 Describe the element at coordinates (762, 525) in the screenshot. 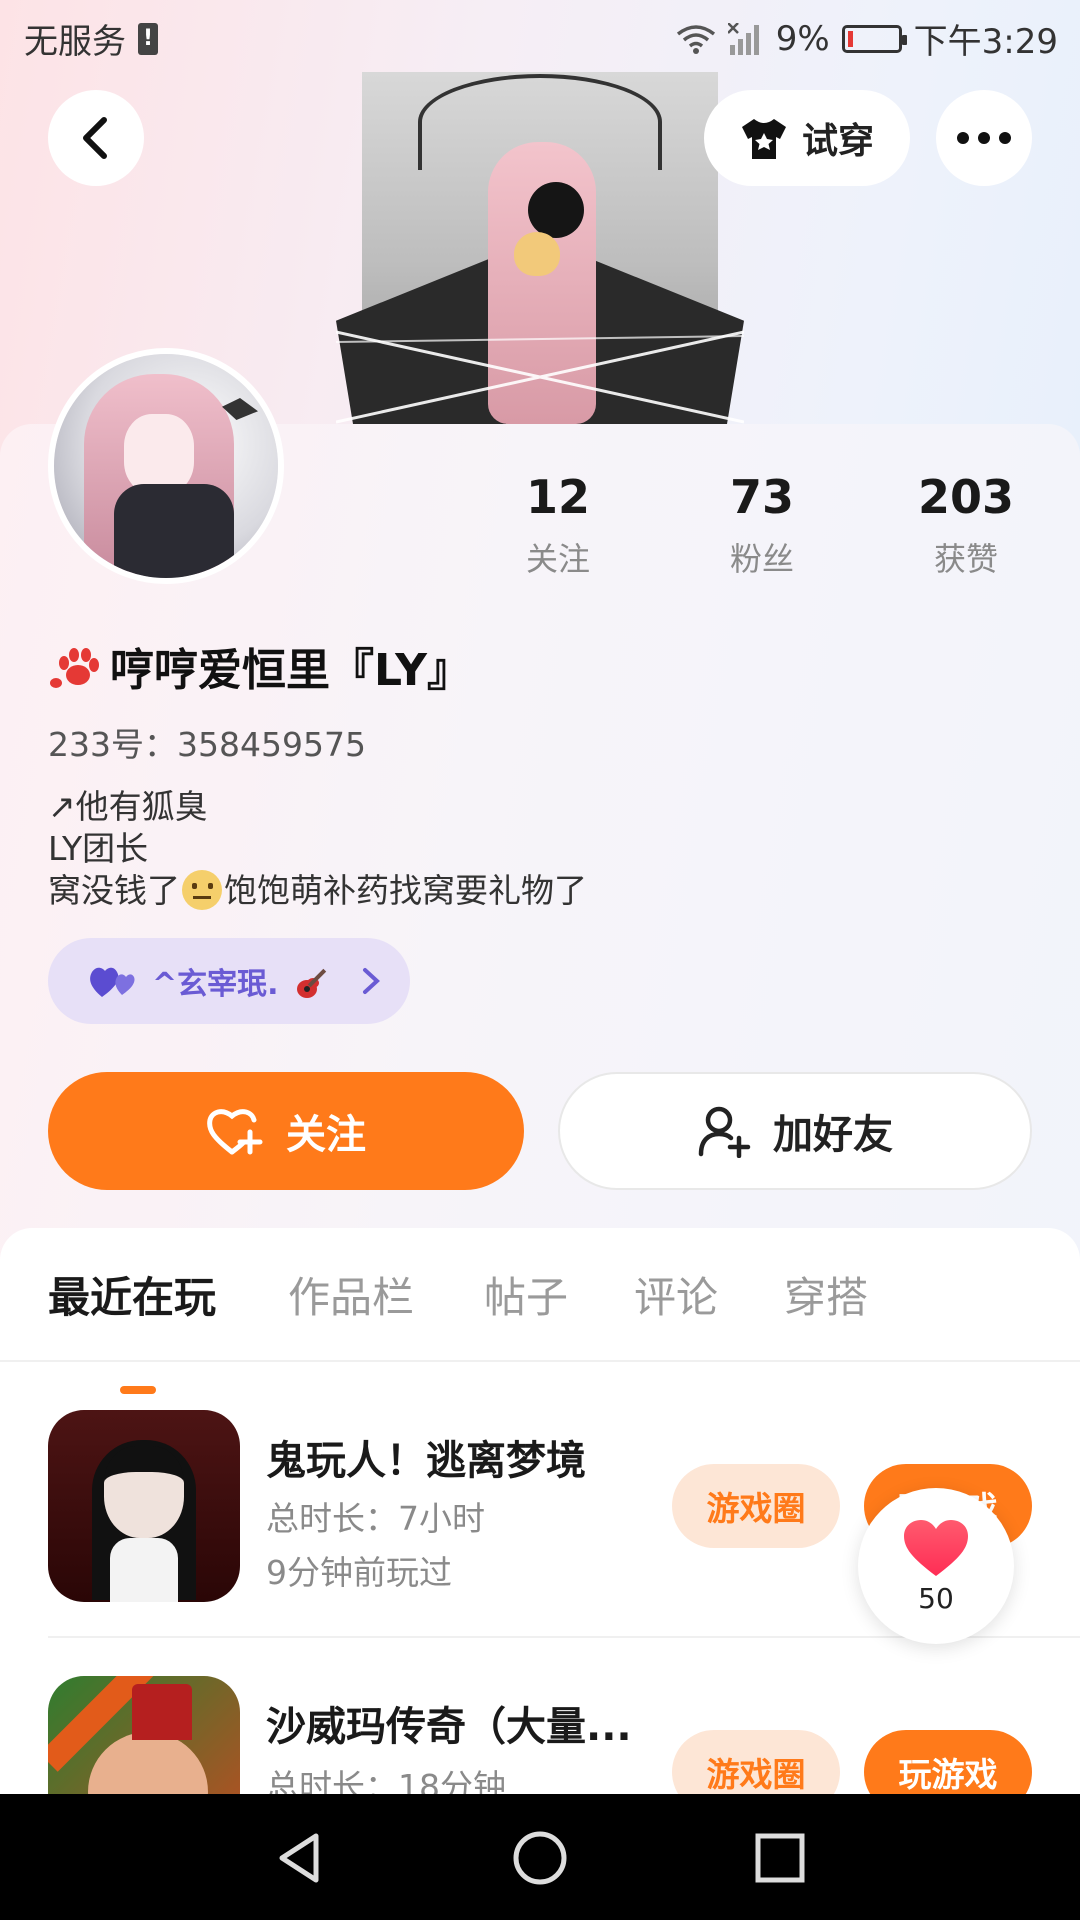

I see `stat-fans: 73 粉丝` at that location.